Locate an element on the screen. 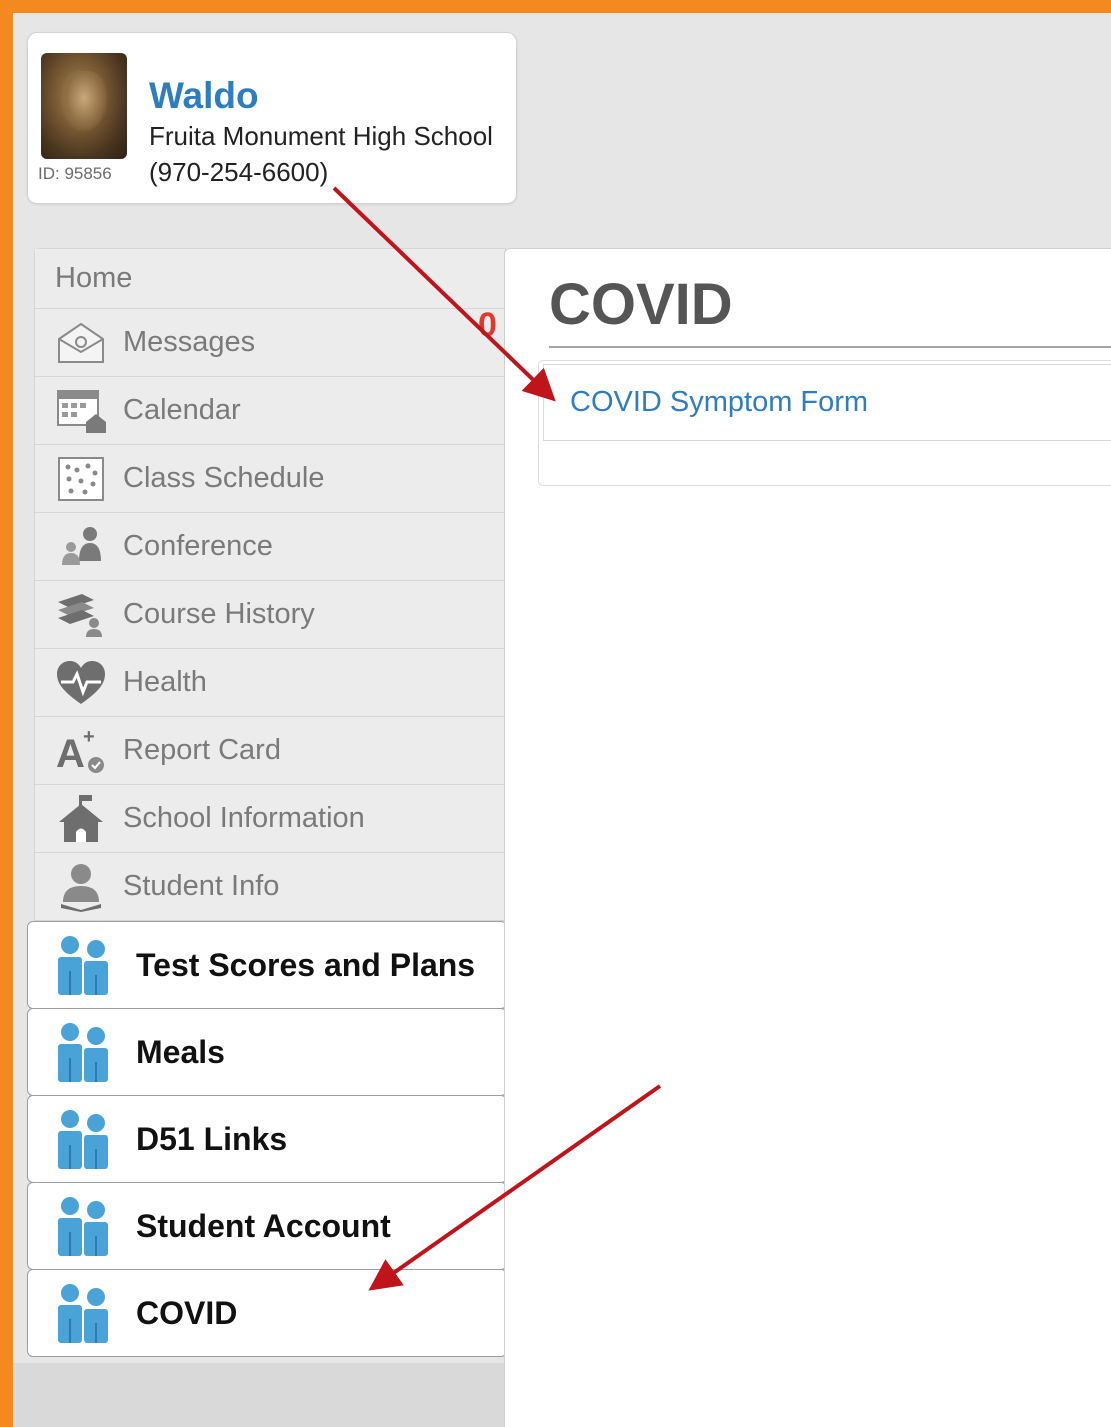  tile-student-account: Student Account is located at coordinates (267, 1226).